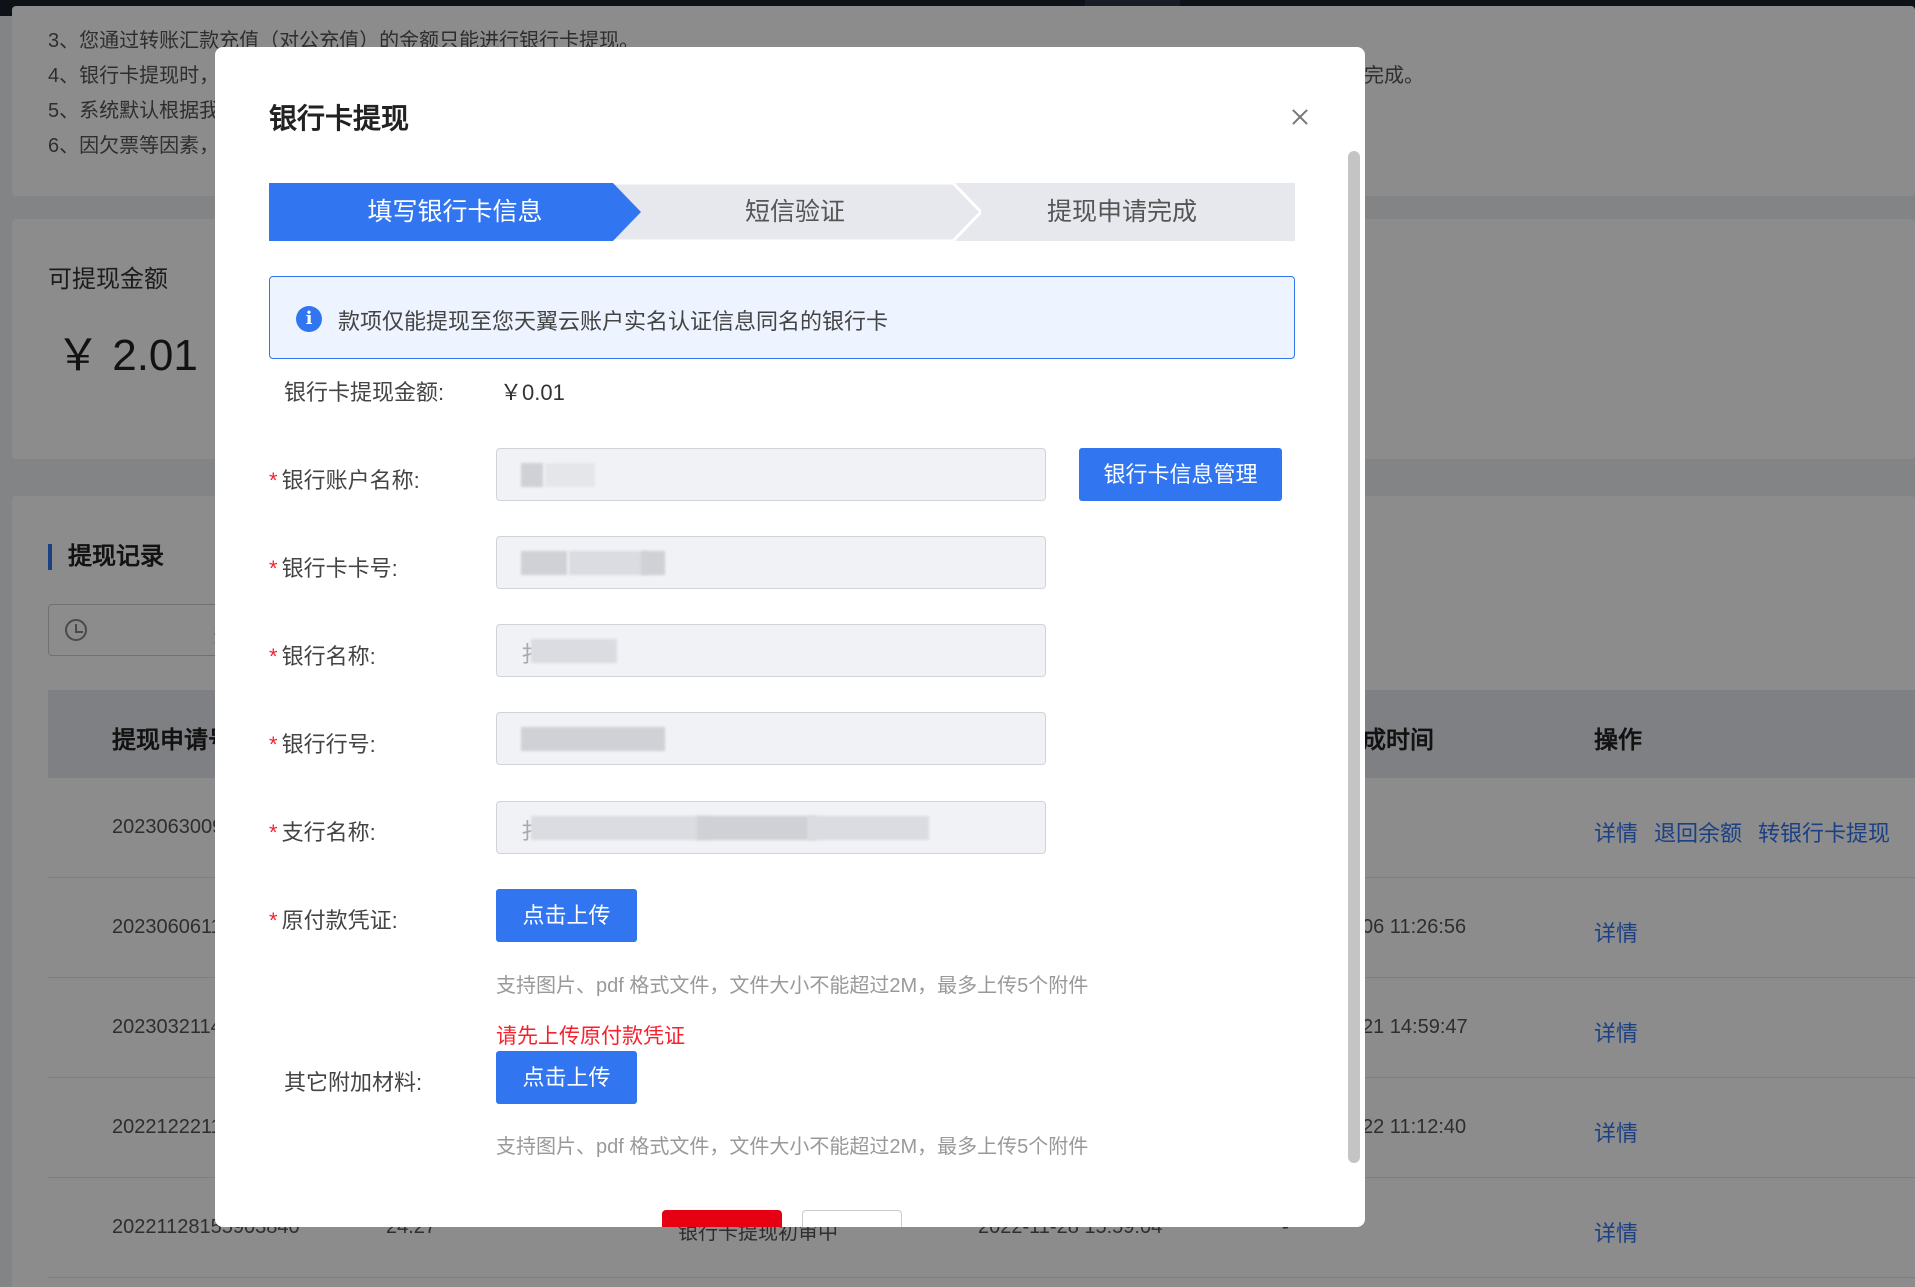 The image size is (1915, 1287). I want to click on card-number-label-text: 银行卡卡号:, so click(339, 568).